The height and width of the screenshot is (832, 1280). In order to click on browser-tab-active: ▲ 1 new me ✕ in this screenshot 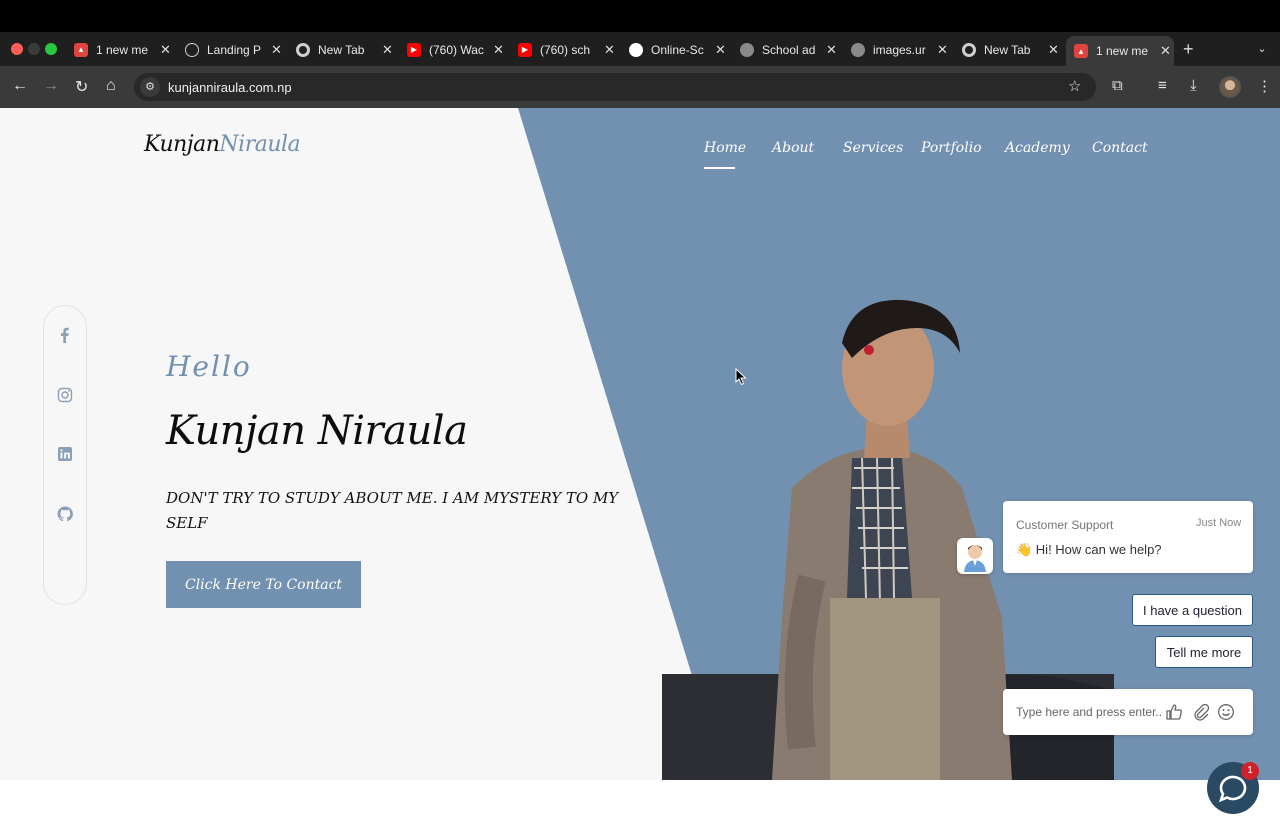, I will do `click(1120, 51)`.